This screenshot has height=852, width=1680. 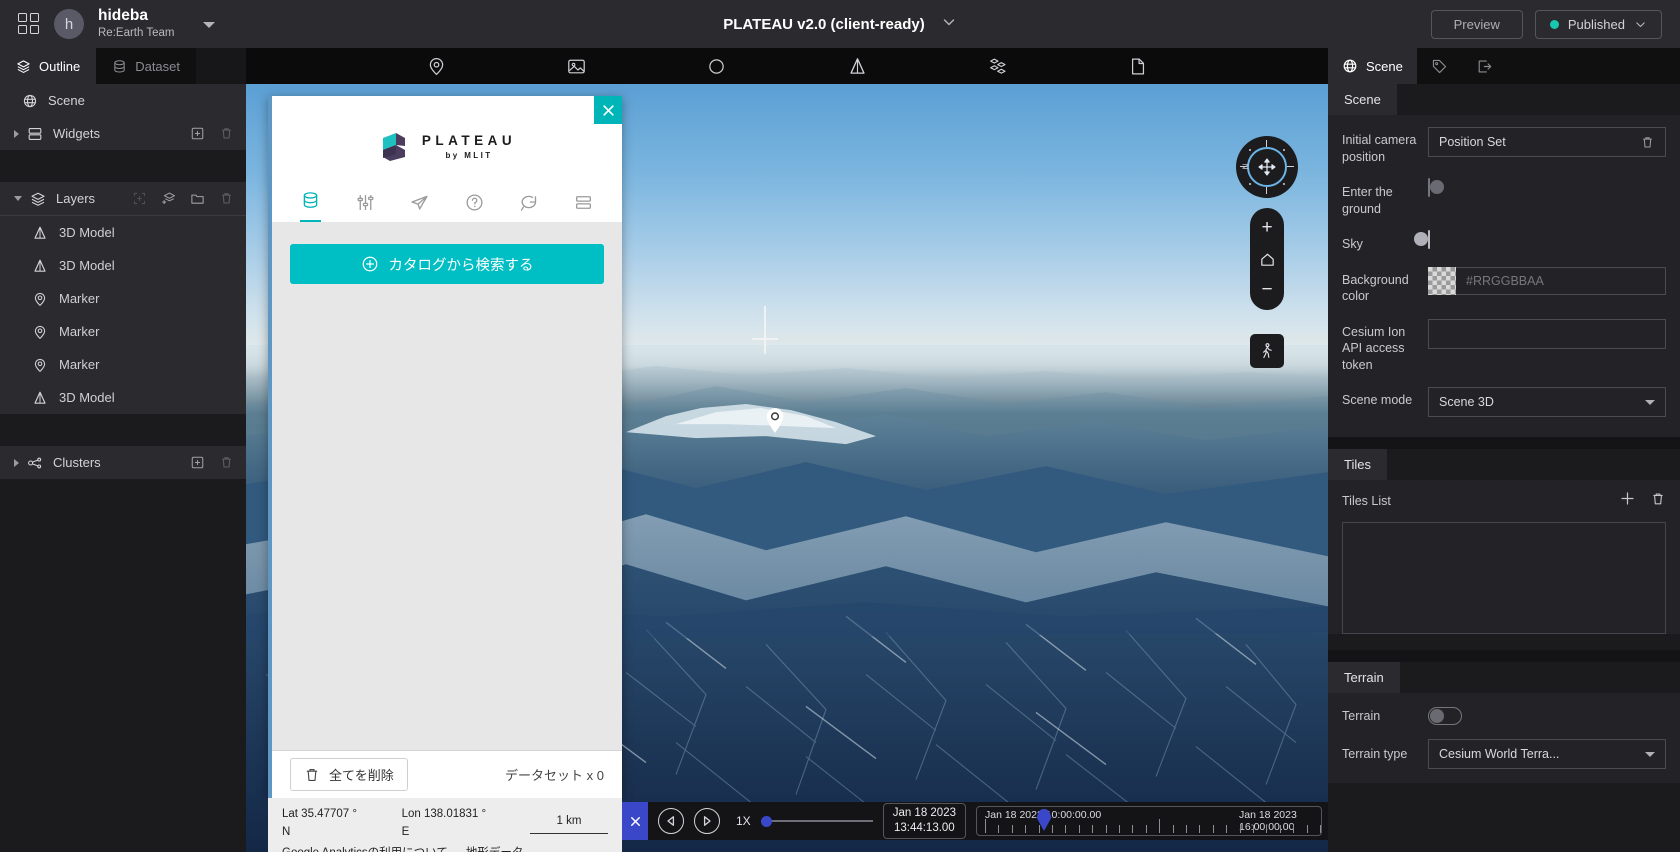 I want to click on tab-outline: Outline, so click(x=48, y=66).